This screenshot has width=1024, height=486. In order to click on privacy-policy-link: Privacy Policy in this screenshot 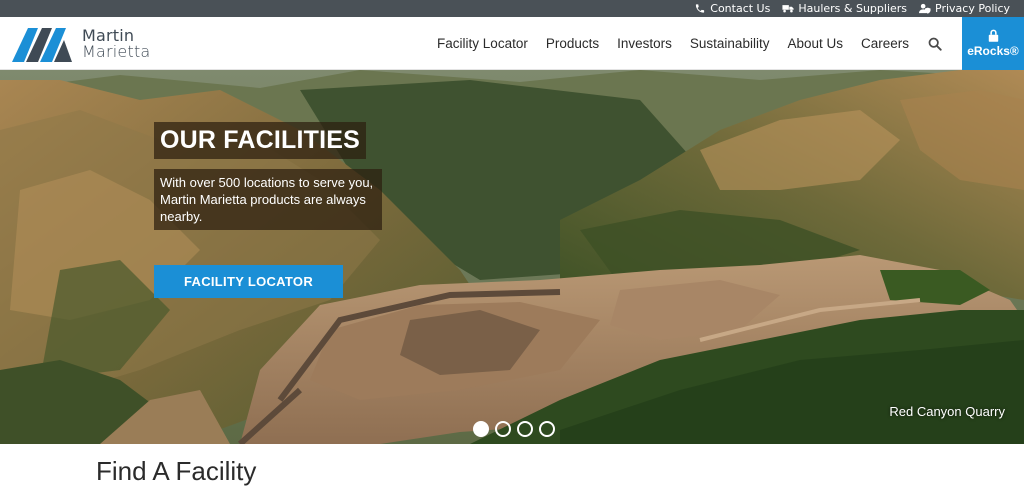, I will do `click(964, 8)`.